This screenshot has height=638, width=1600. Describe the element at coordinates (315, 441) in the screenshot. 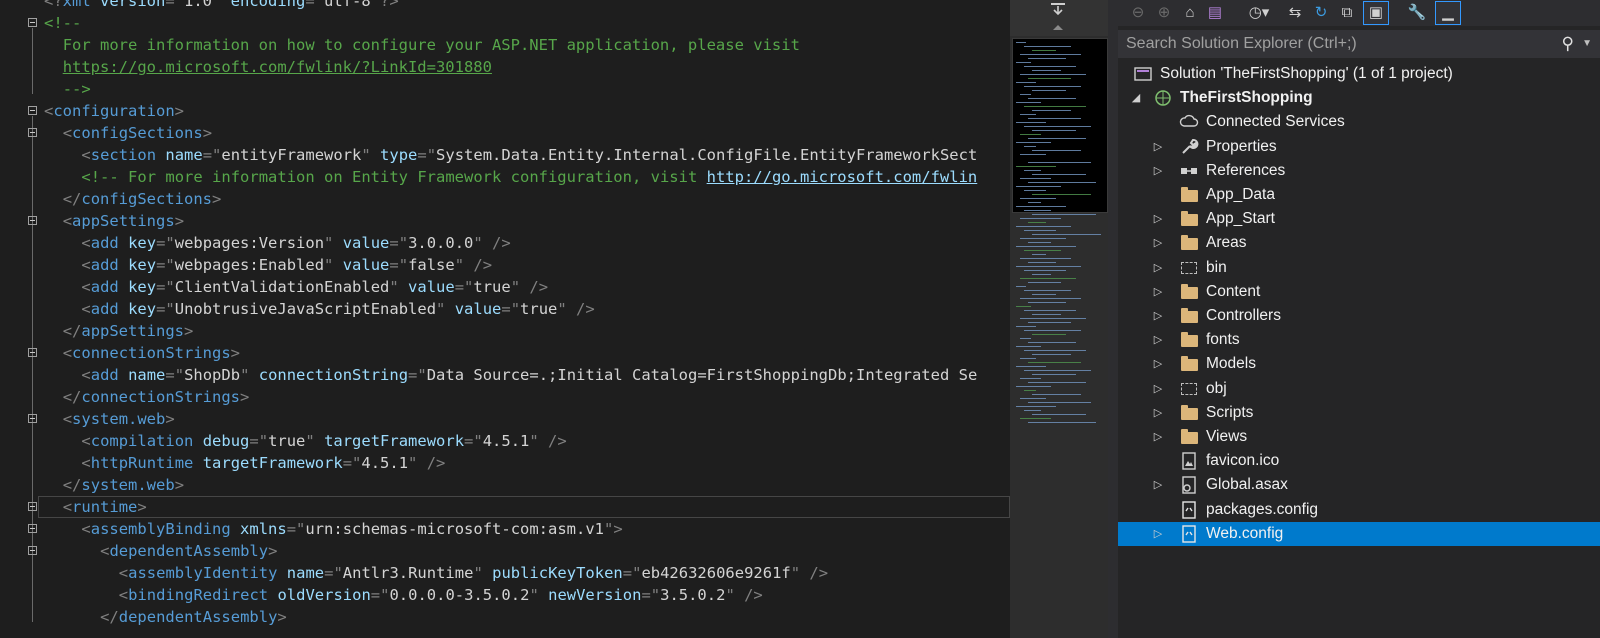

I see `code-token: "` at that location.